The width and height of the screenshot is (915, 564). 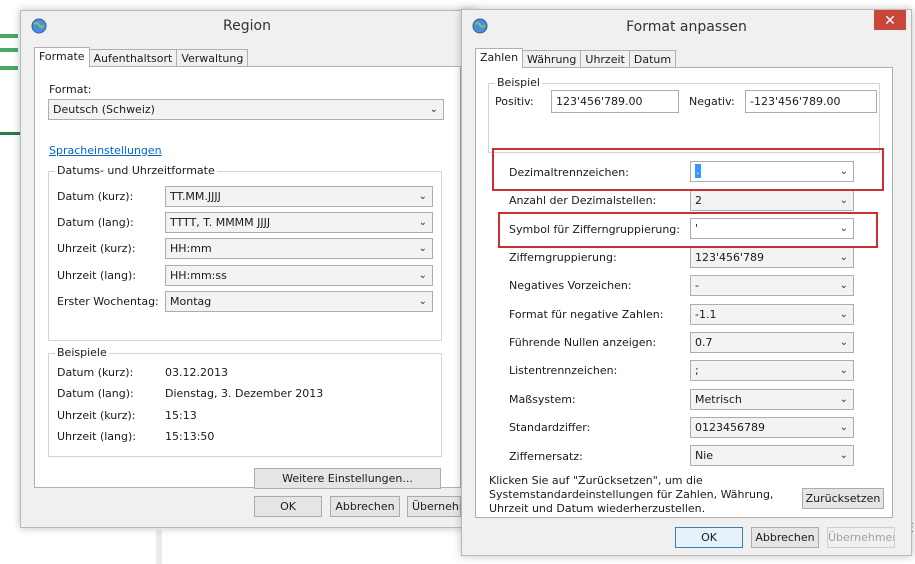 What do you see at coordinates (299, 222) in the screenshot?
I see `long-date-select: TTTT, T. MMMM JJJJ ⌄` at bounding box center [299, 222].